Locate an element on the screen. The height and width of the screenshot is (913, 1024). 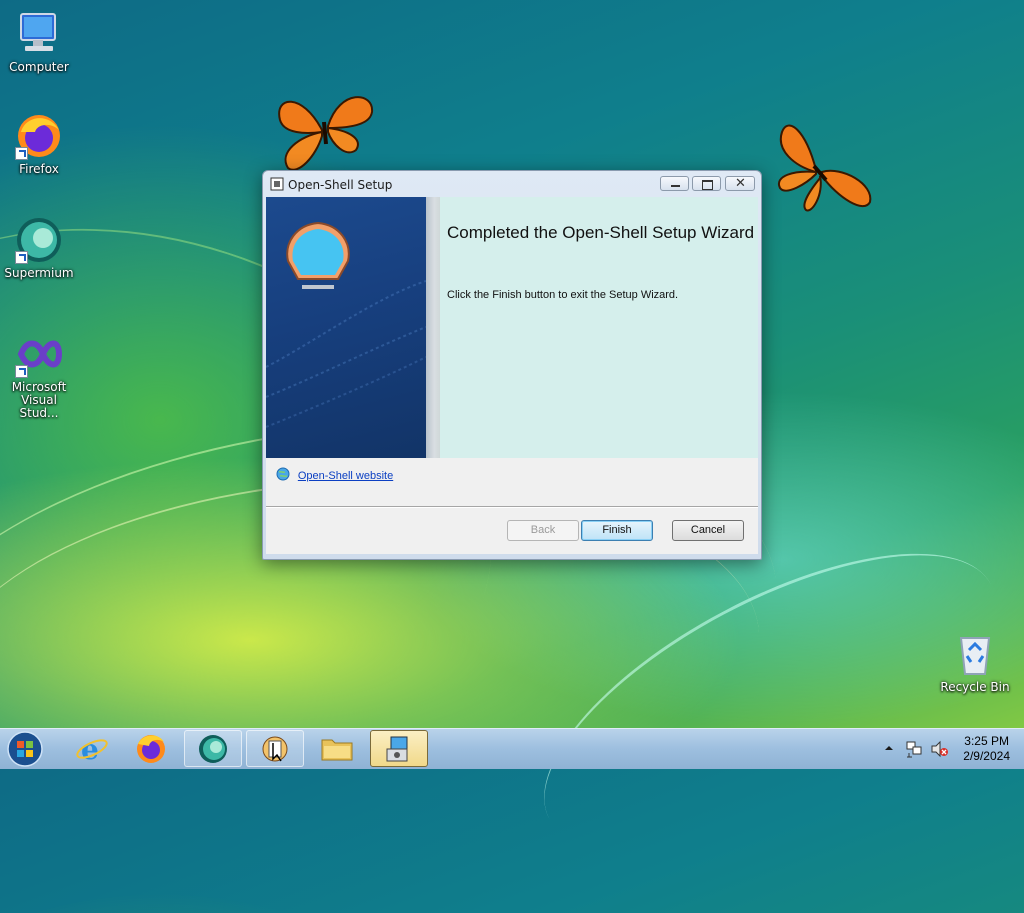
taskbar-file-explorer is located at coordinates (337, 748).